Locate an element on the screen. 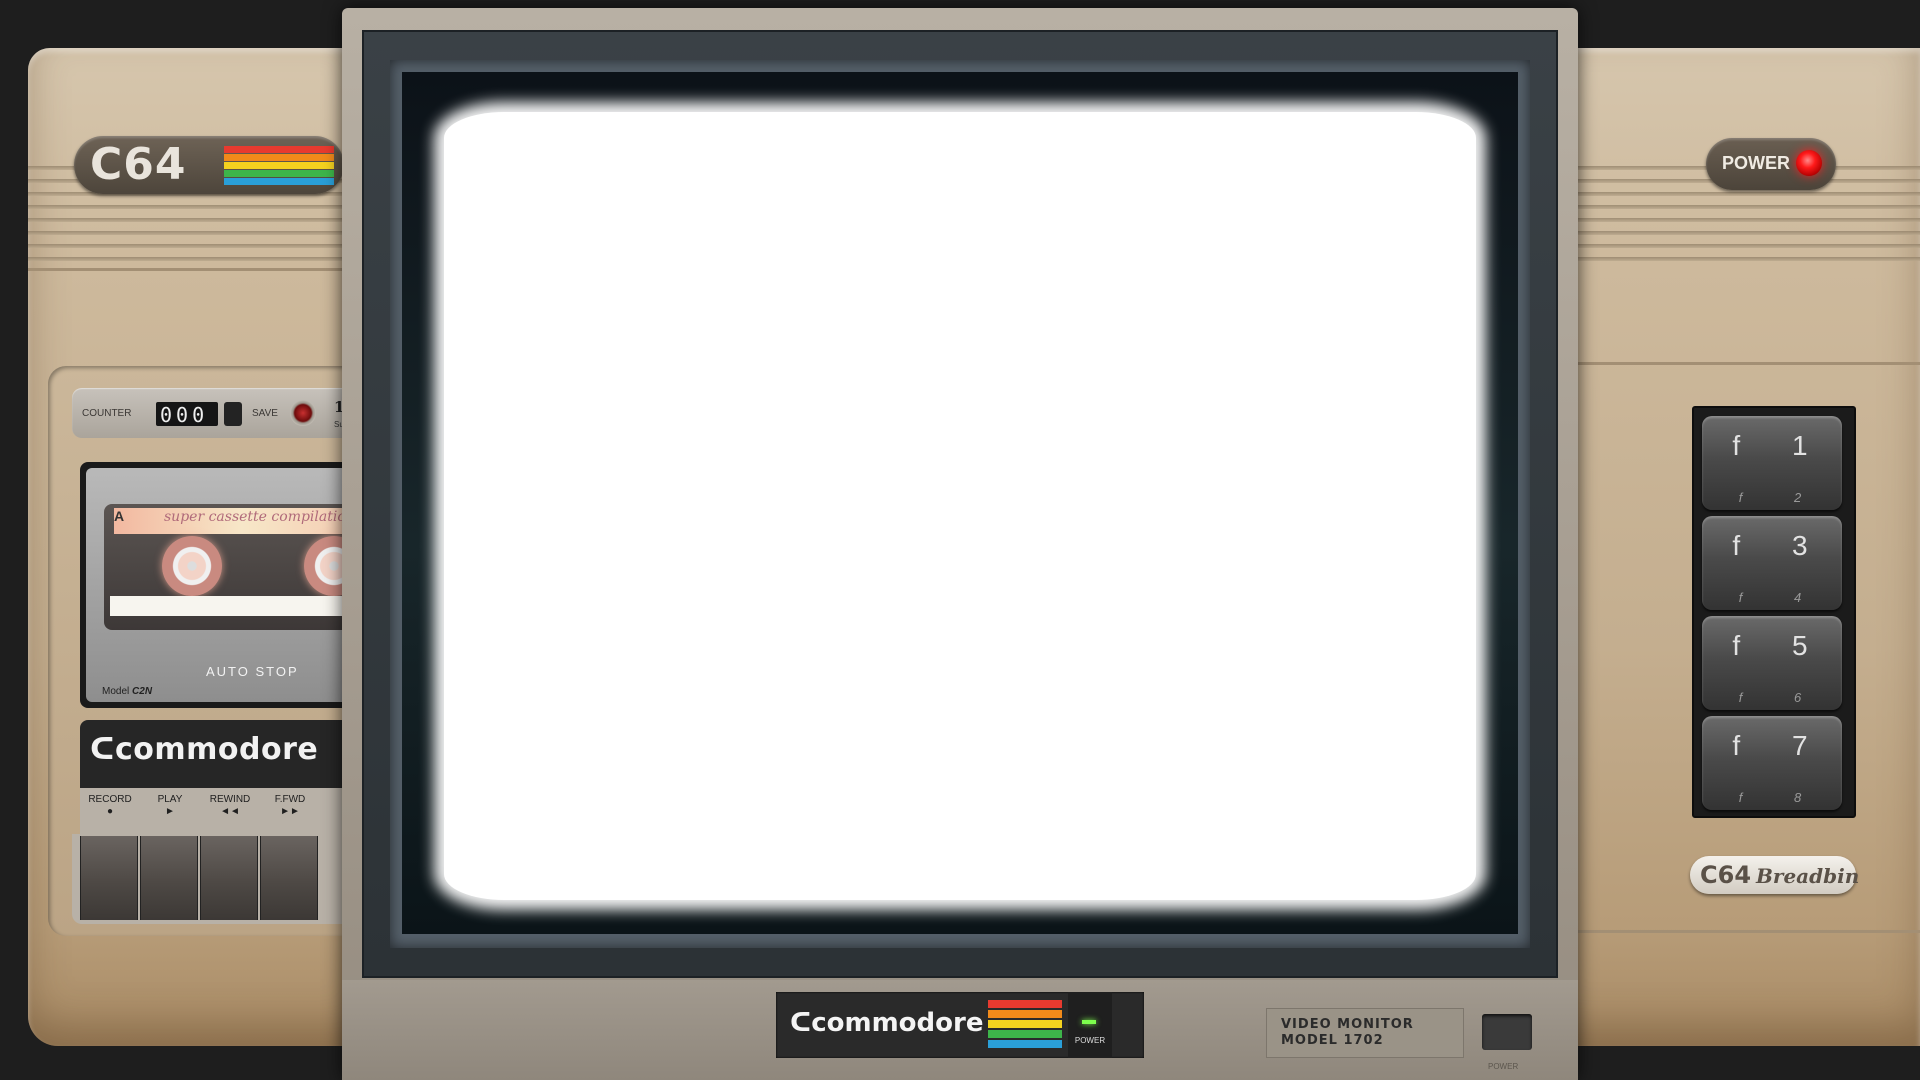 Image resolution: width=1920 pixels, height=1080 pixels. counter-reset-button is located at coordinates (233, 414).